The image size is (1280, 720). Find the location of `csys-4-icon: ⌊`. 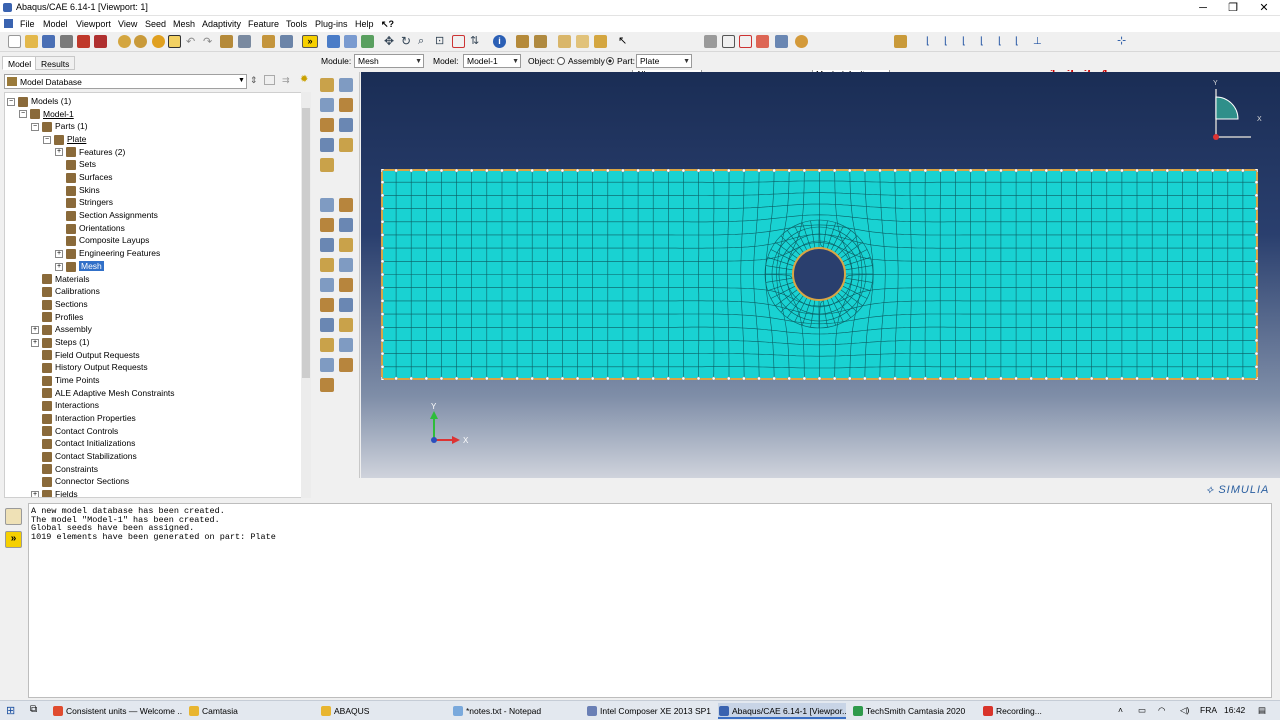

csys-4-icon: ⌊ is located at coordinates (986, 41).